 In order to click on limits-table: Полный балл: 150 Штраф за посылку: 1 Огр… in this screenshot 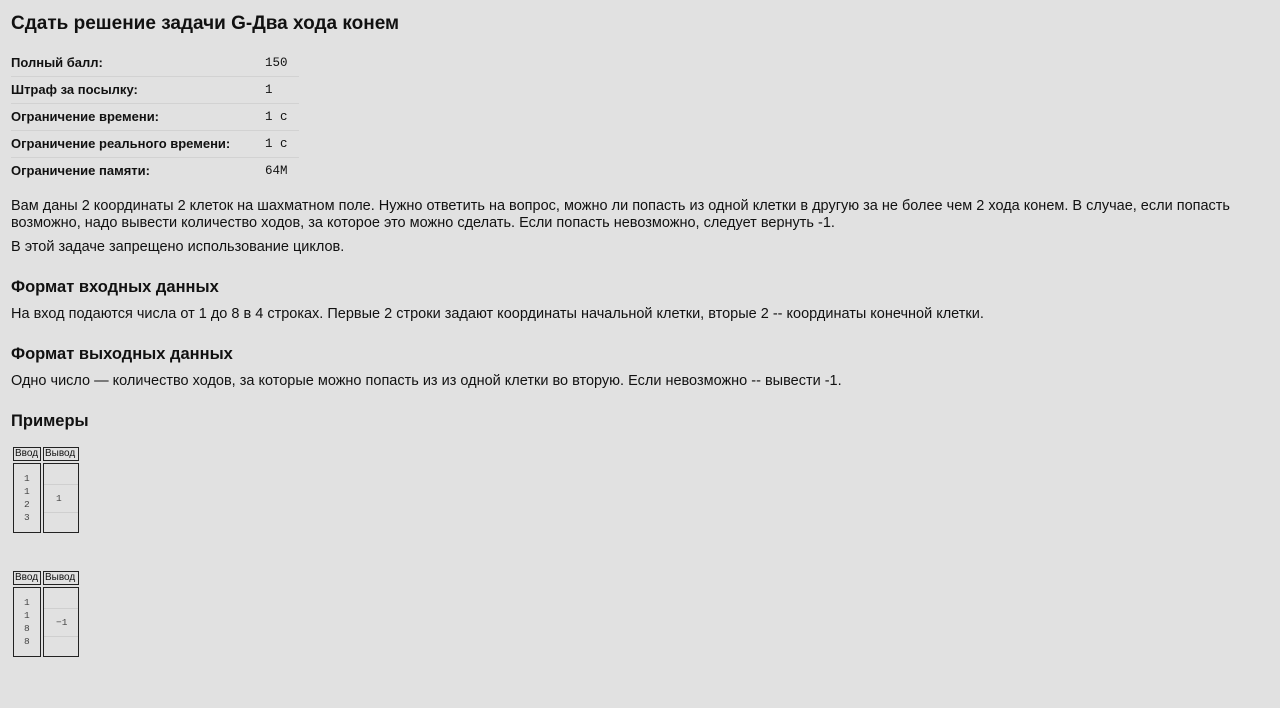, I will do `click(155, 117)`.